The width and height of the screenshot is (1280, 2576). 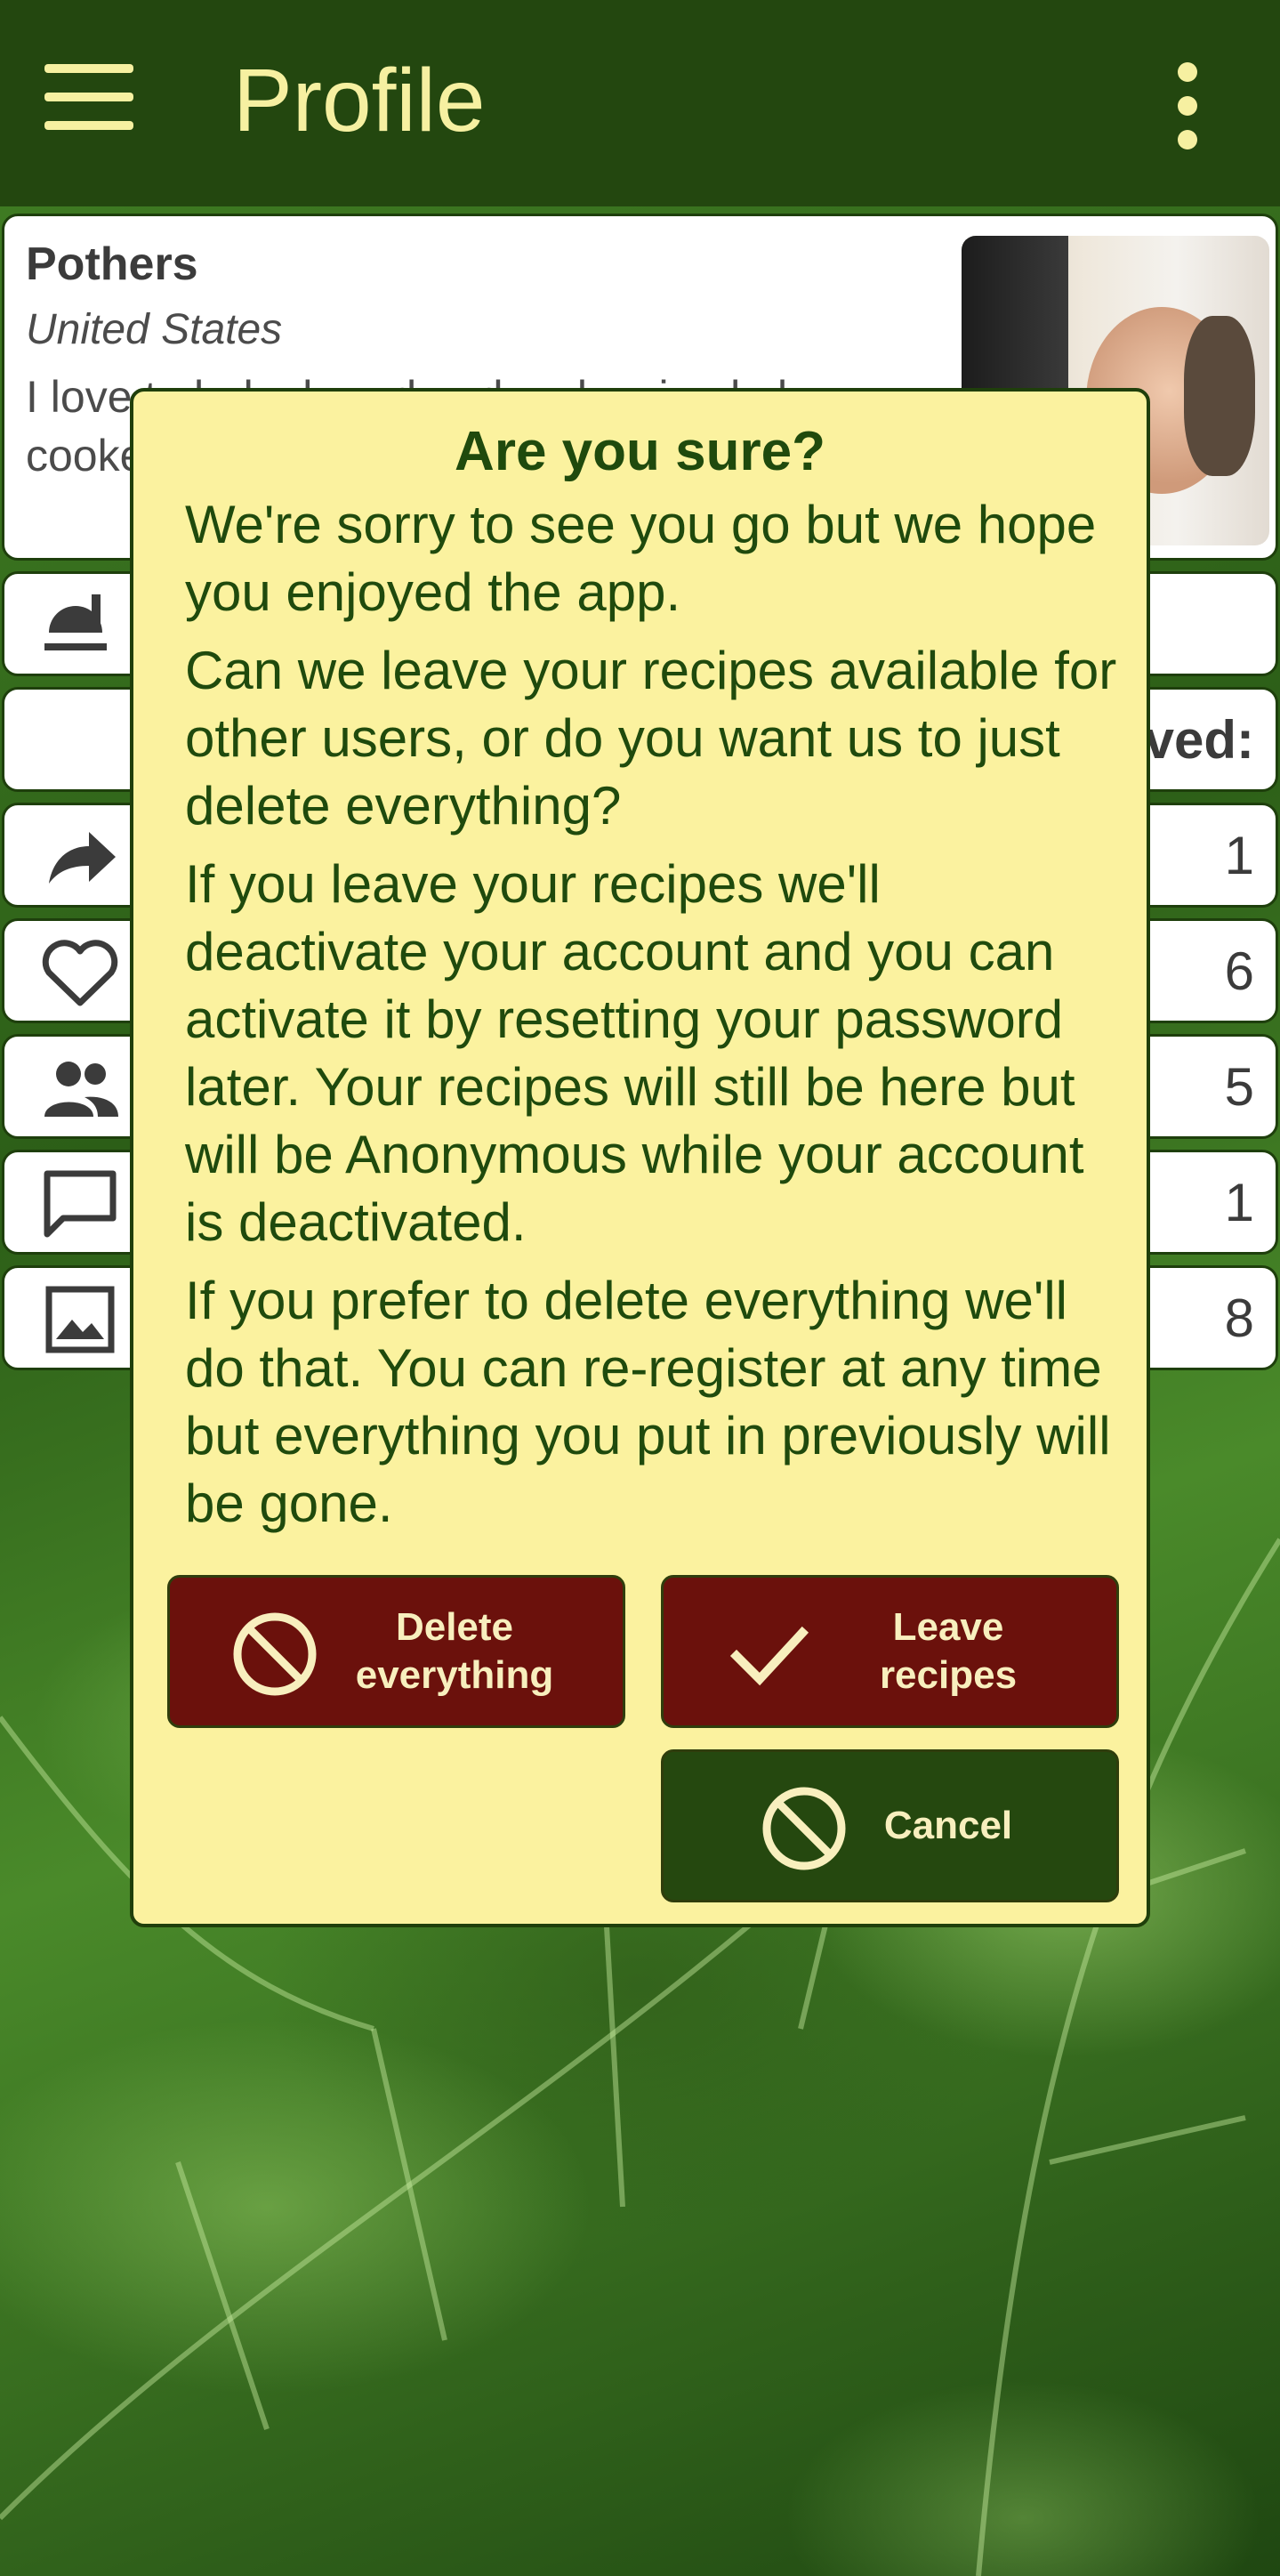 What do you see at coordinates (275, 1654) in the screenshot?
I see `block-icon` at bounding box center [275, 1654].